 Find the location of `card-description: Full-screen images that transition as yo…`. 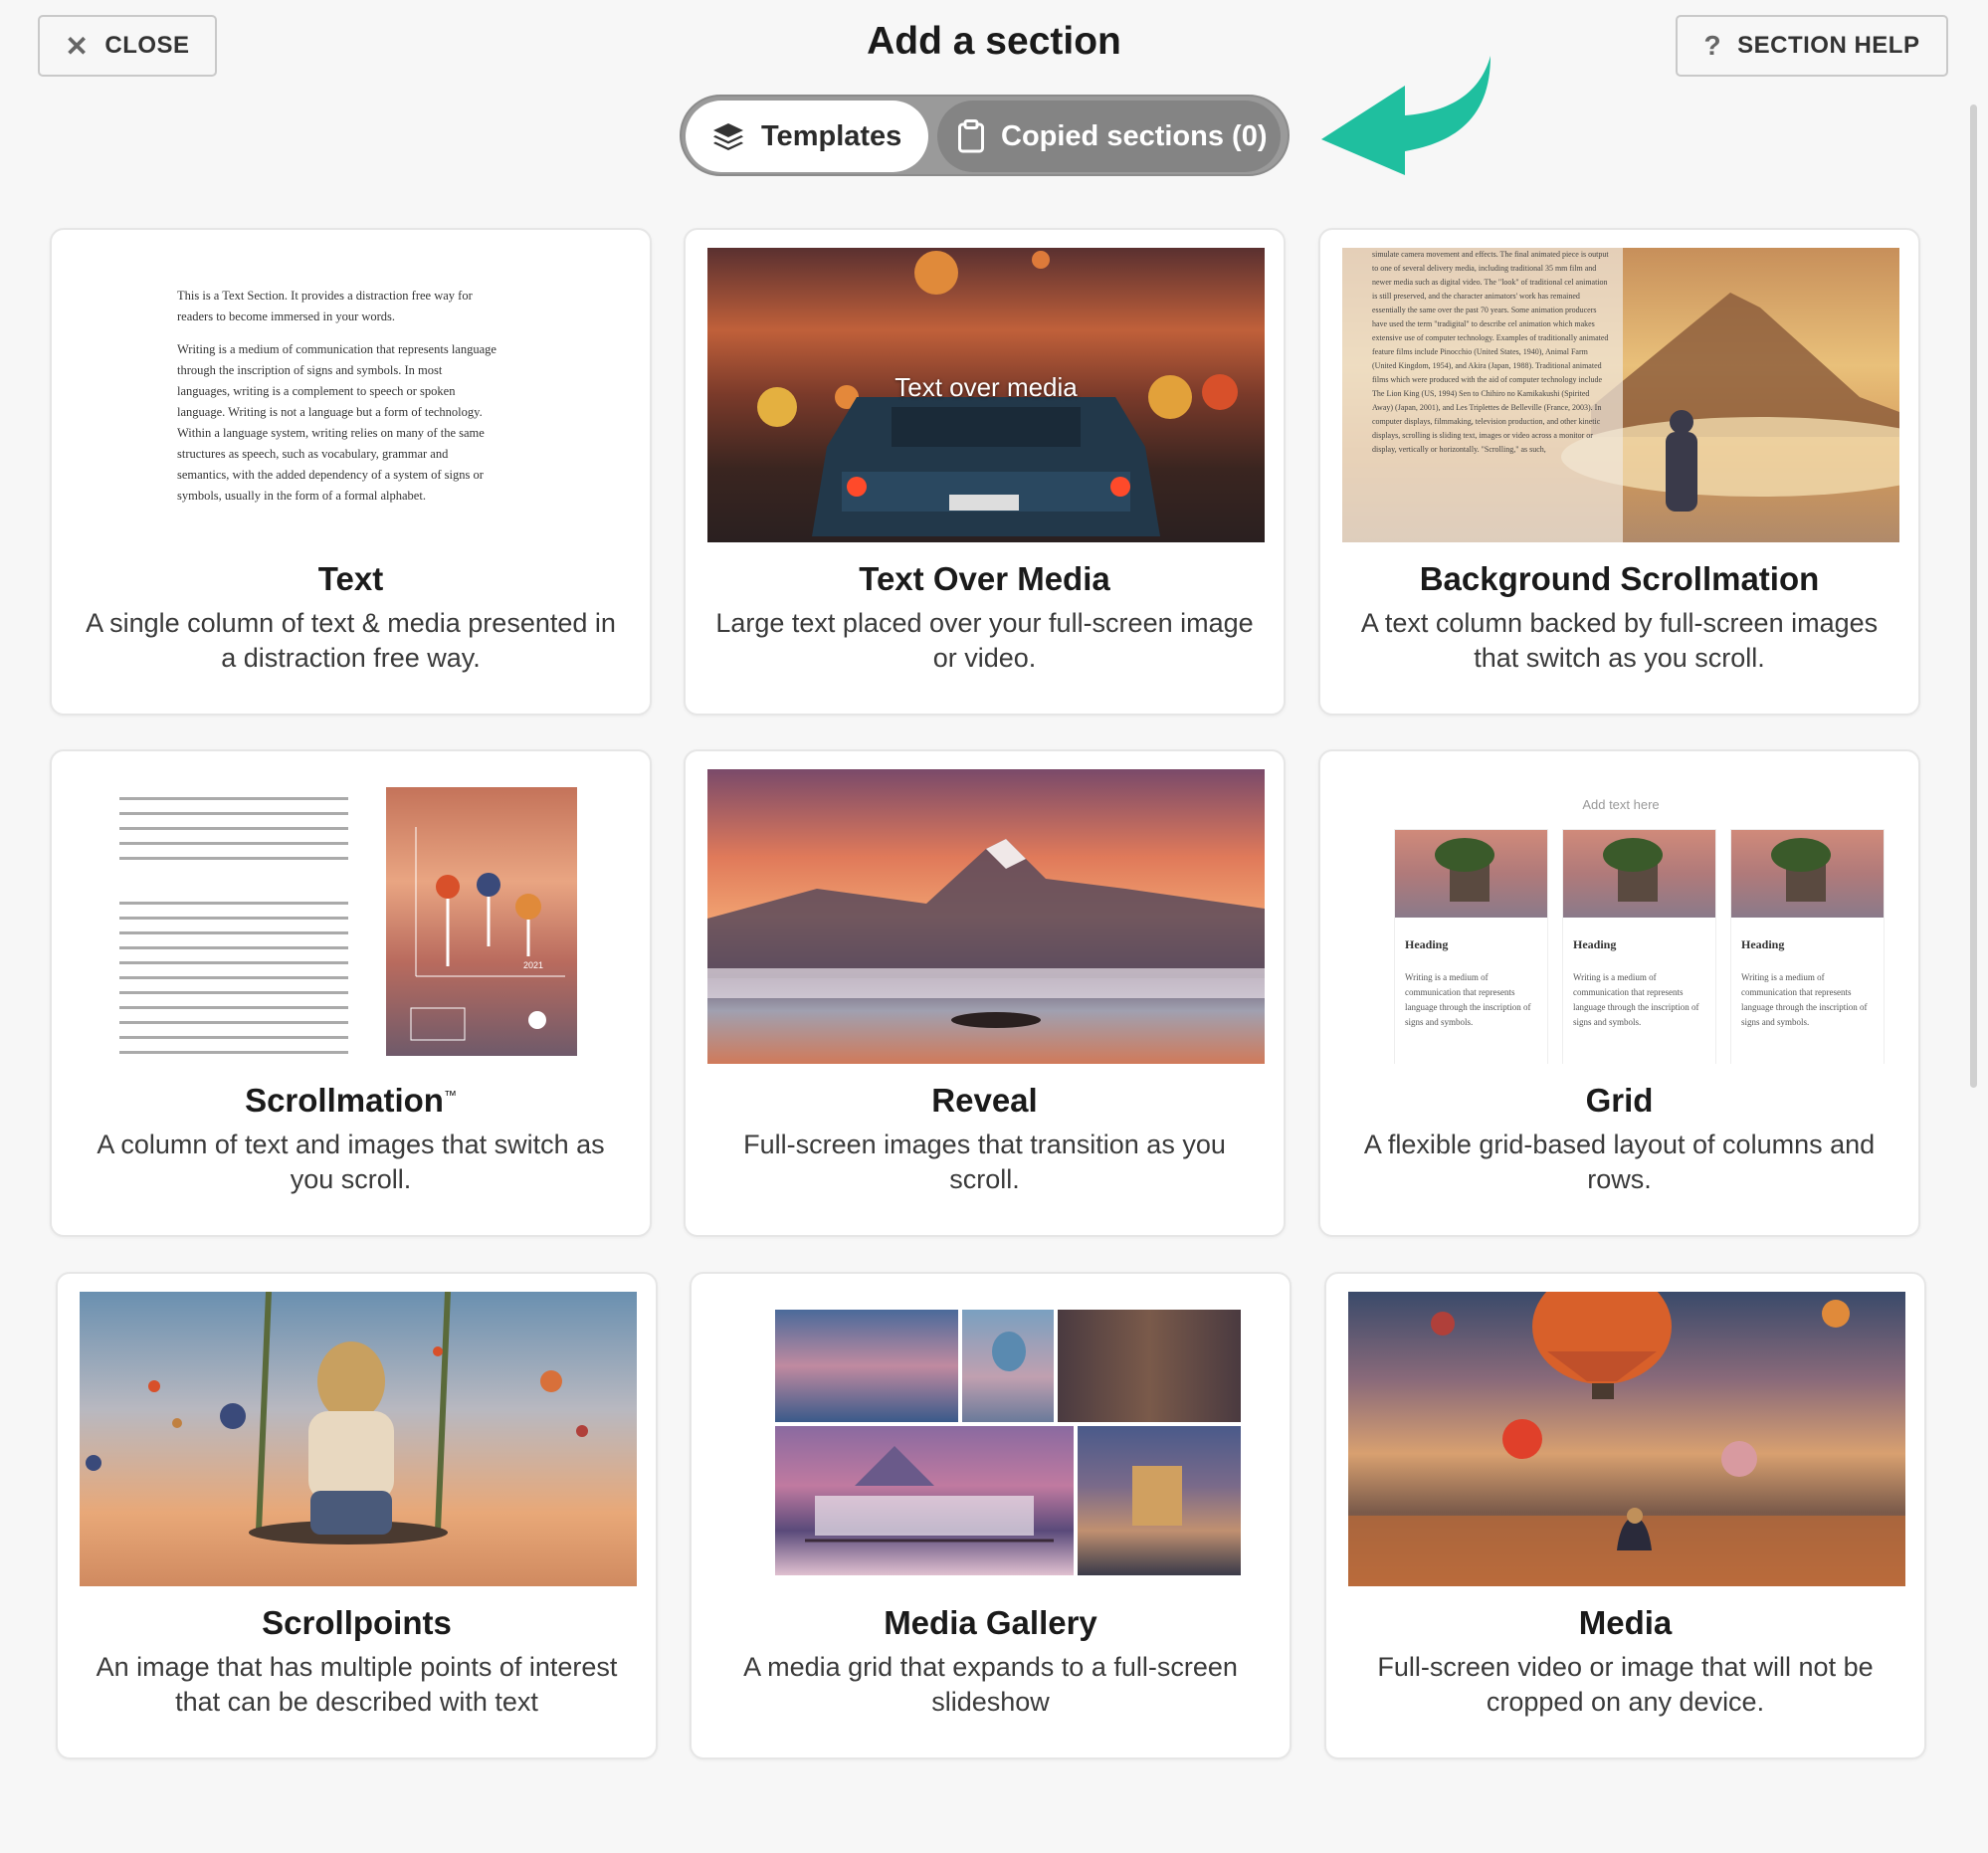

card-description: Full-screen images that transition as yo… is located at coordinates (985, 1162).